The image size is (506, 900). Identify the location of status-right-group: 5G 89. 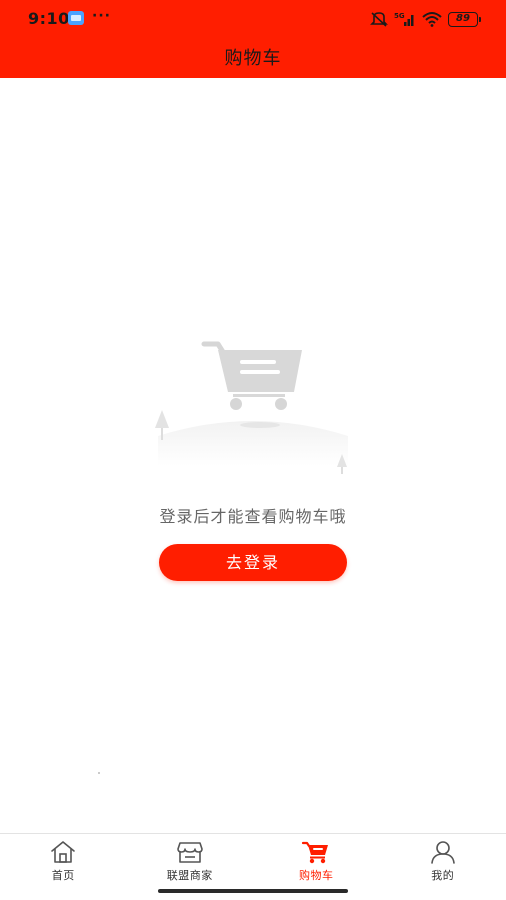
(425, 19).